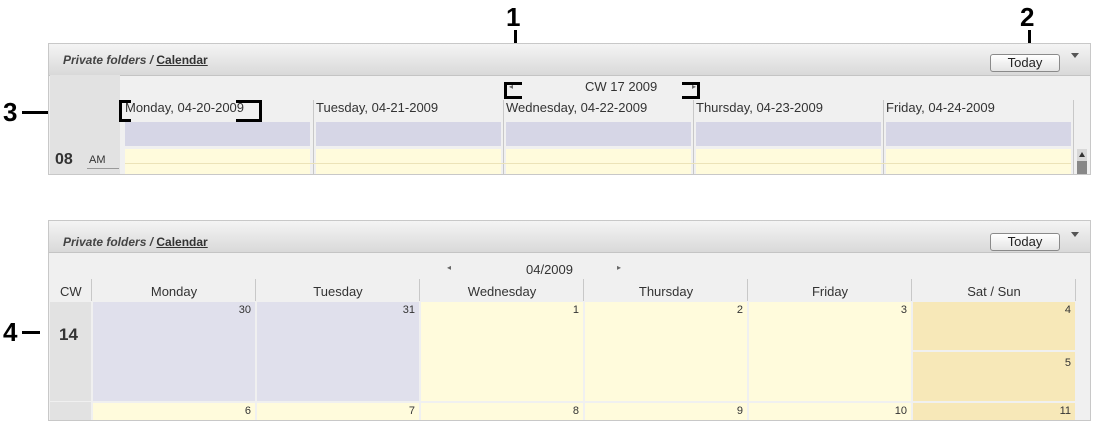 The height and width of the screenshot is (421, 1095). I want to click on hour-cell-thursday, so click(788, 161).